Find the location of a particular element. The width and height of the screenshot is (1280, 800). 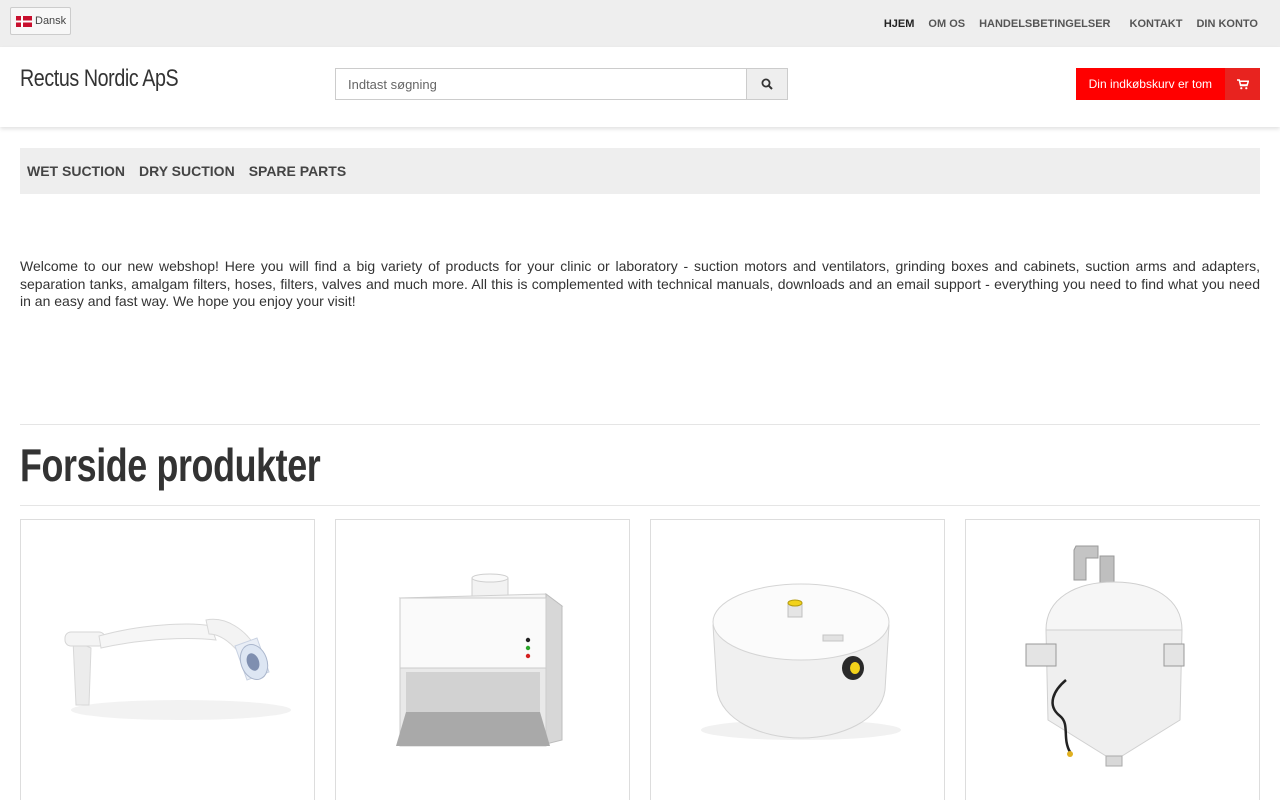

category-spare-parts: SPARE PARTS is located at coordinates (298, 171).